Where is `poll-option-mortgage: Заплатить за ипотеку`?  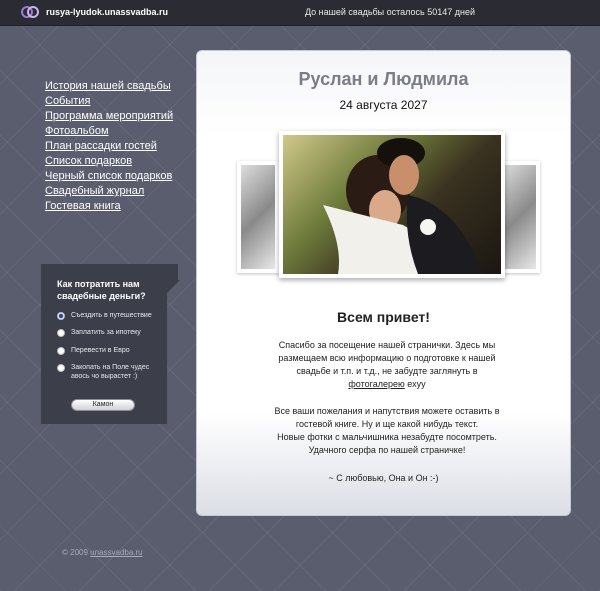
poll-option-mortgage: Заплатить за ипотеку is located at coordinates (99, 332).